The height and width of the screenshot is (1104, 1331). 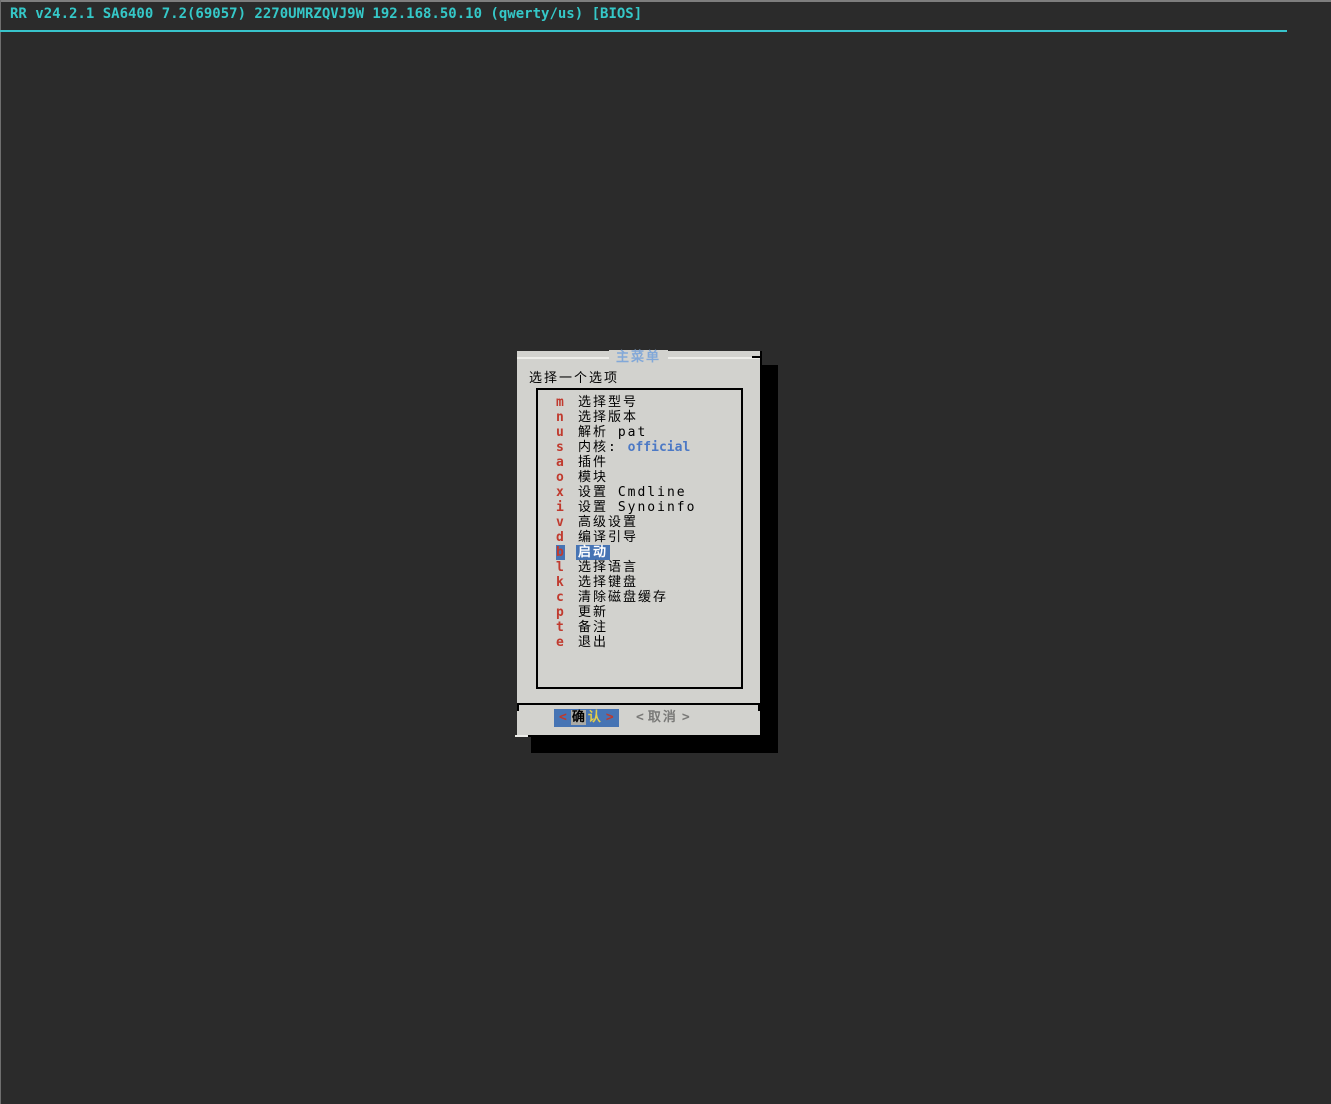 I want to click on menu-item-language: l 选择语言, so click(x=639, y=567).